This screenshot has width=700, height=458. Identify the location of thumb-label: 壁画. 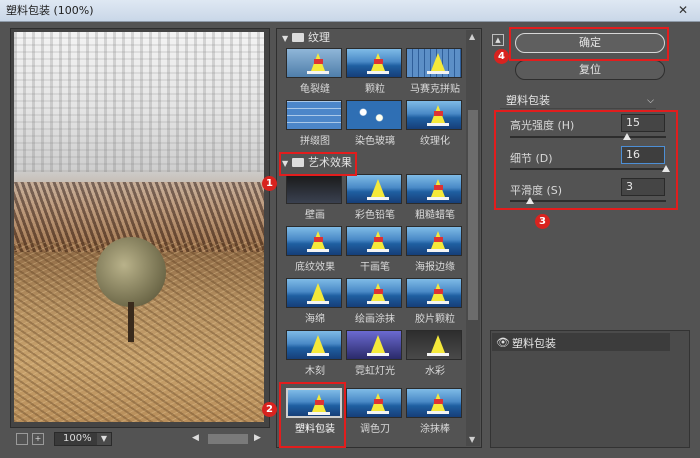
(315, 215).